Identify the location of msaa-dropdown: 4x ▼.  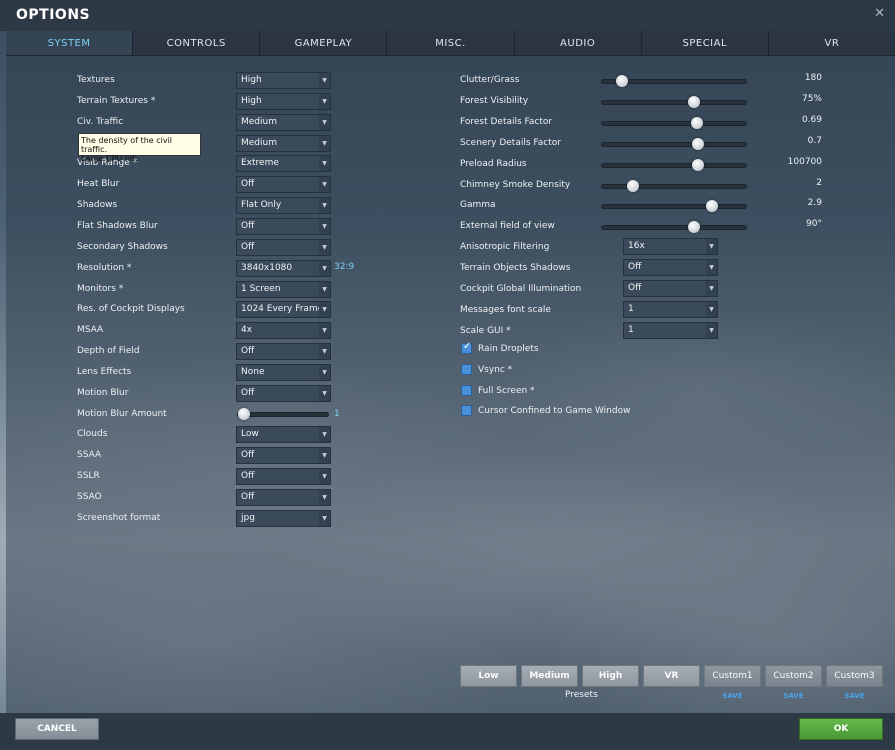
(283, 330).